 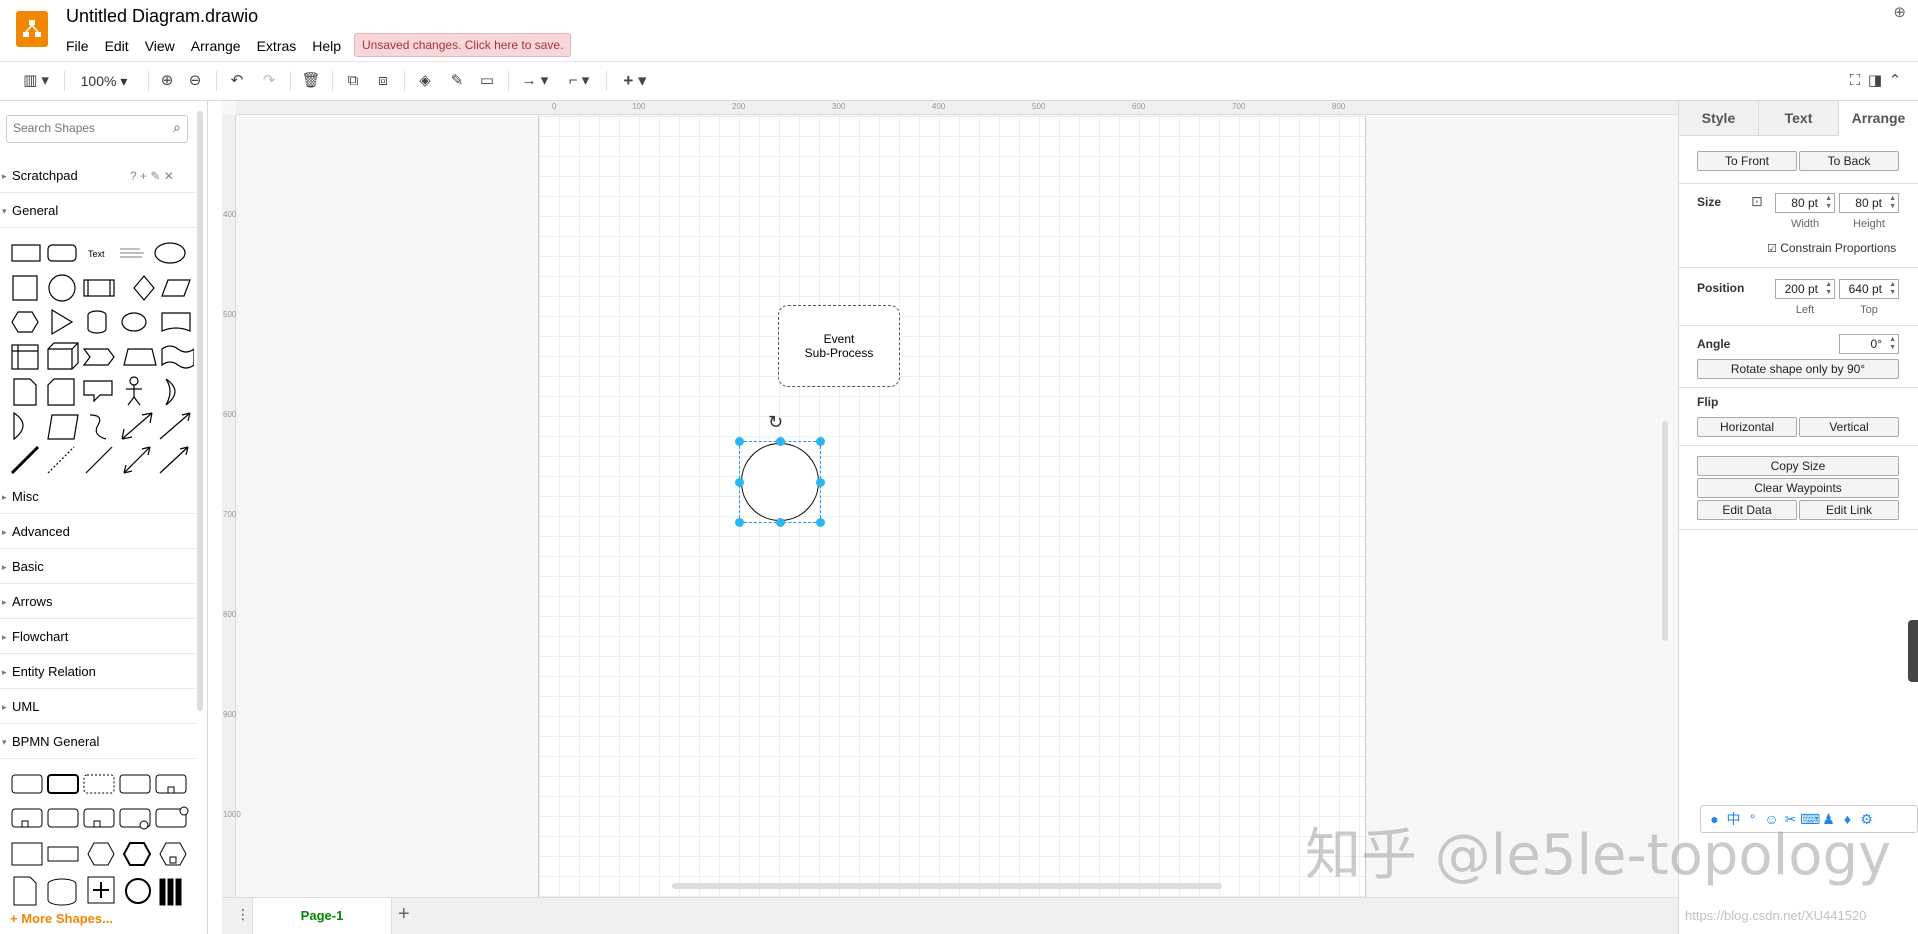 I want to click on bpmn-shapes-grid, so click(x=101, y=839).